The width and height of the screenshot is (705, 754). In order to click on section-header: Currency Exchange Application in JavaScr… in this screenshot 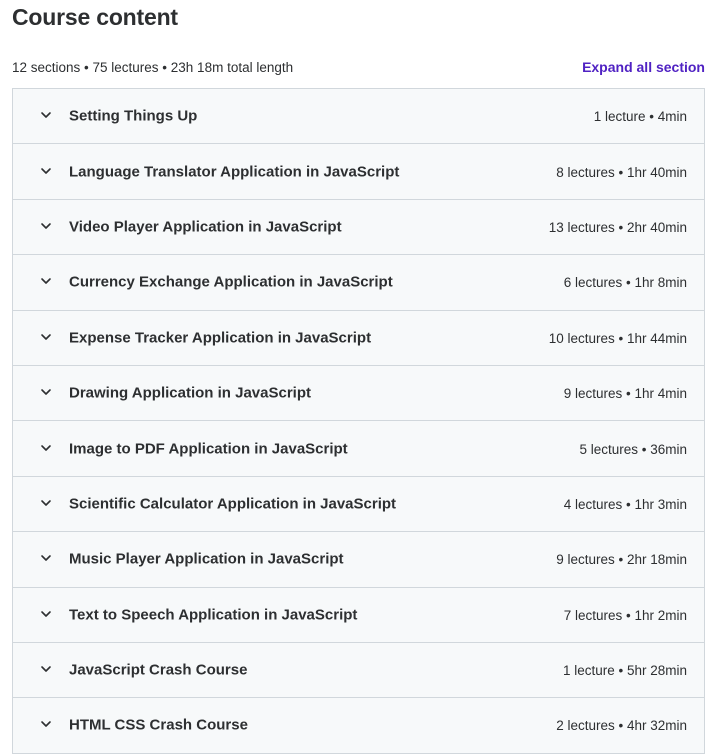, I will do `click(358, 283)`.